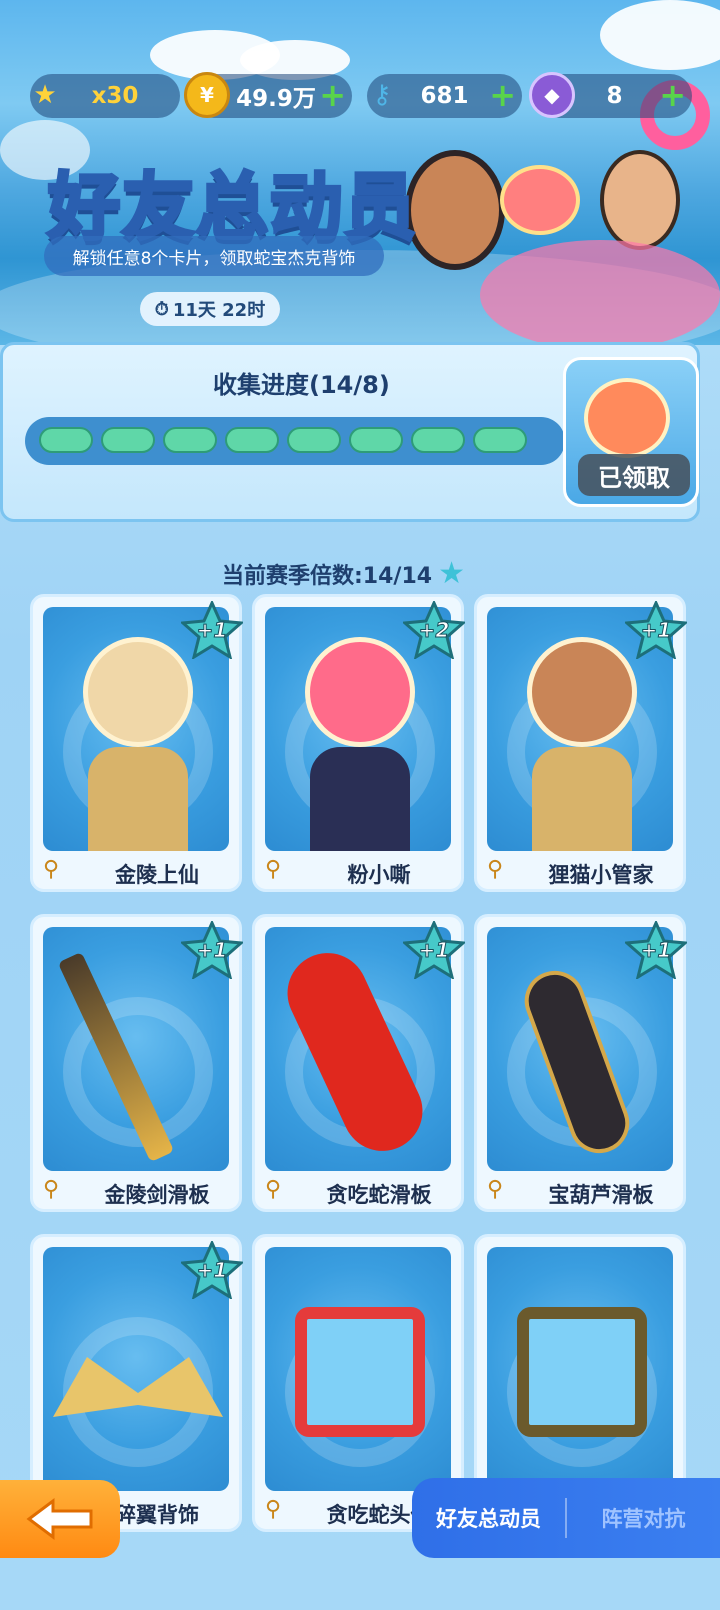  I want to click on mascot-character-art, so click(540, 200).